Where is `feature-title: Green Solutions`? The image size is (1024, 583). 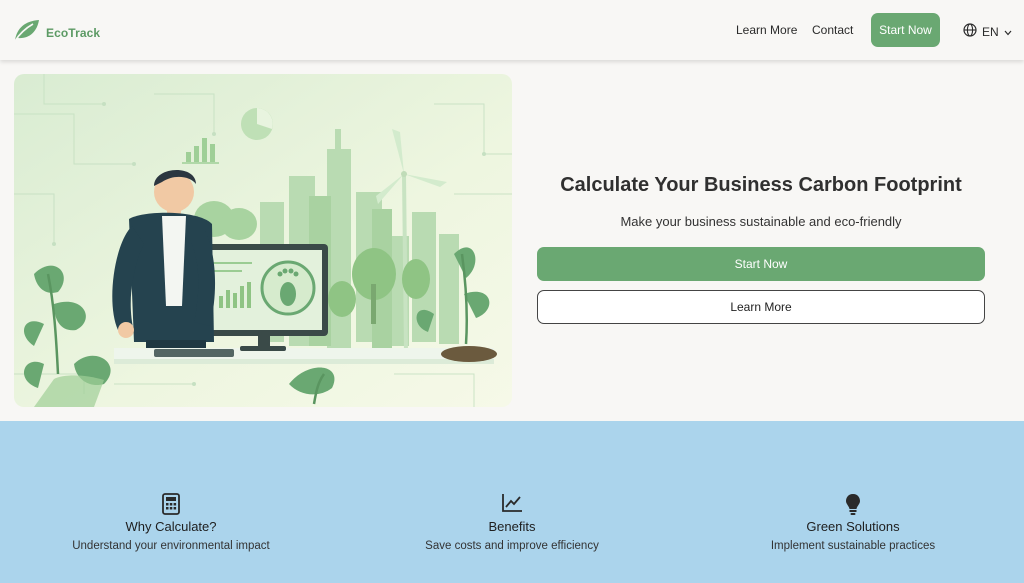 feature-title: Green Solutions is located at coordinates (853, 526).